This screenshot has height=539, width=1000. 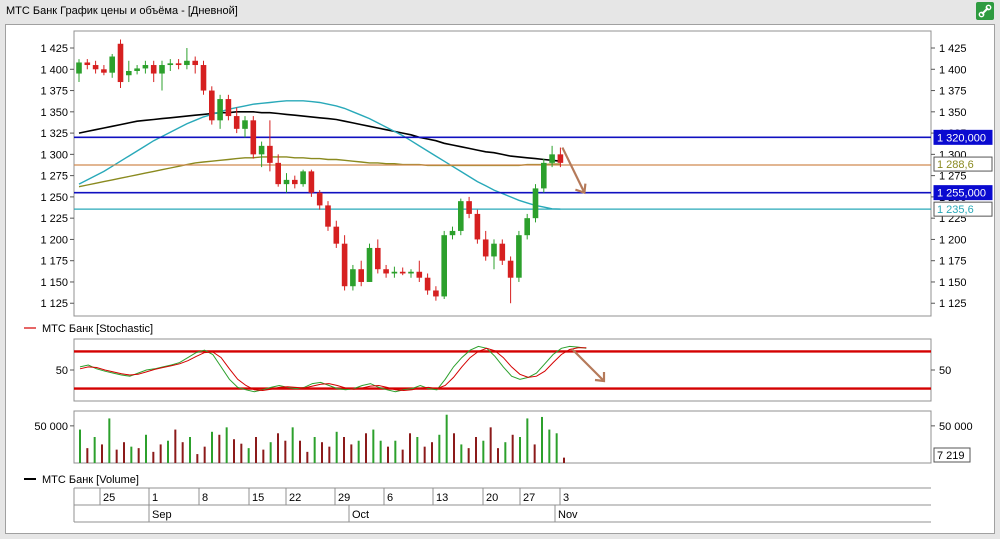 I want to click on date-day-label: 3, so click(x=566, y=498).